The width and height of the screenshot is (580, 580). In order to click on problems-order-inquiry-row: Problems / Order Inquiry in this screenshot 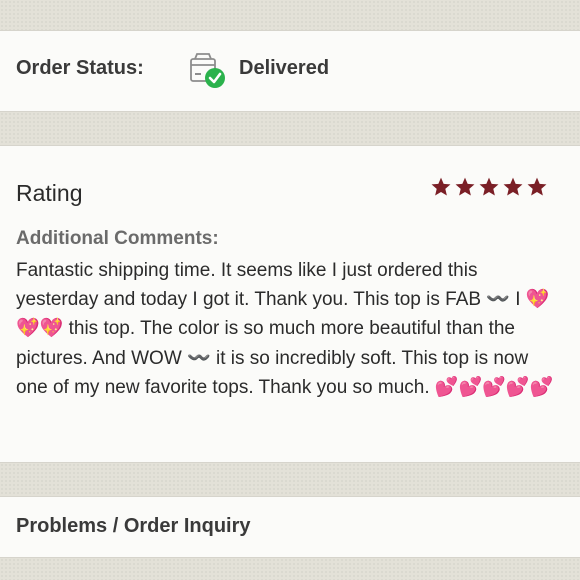, I will do `click(290, 527)`.